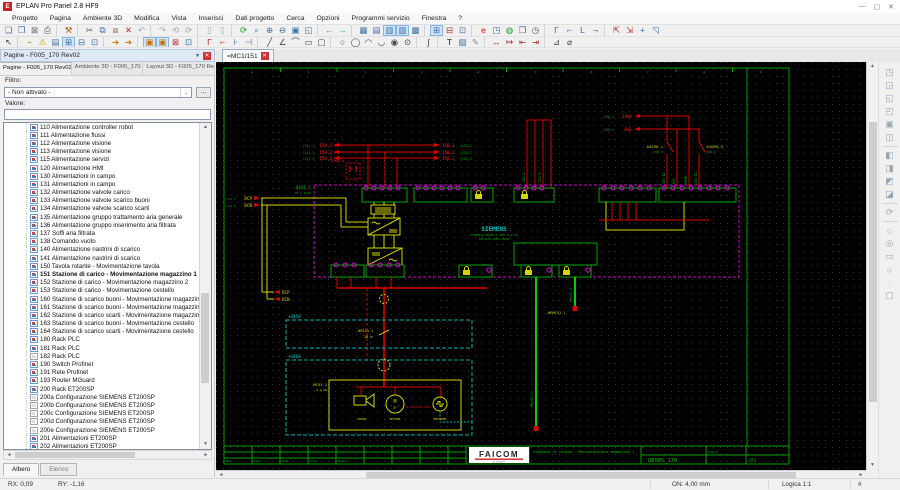 This screenshot has width=900, height=490. What do you see at coordinates (102, 18) in the screenshot?
I see `menu-ambiente-3d: Ambiente 3D` at bounding box center [102, 18].